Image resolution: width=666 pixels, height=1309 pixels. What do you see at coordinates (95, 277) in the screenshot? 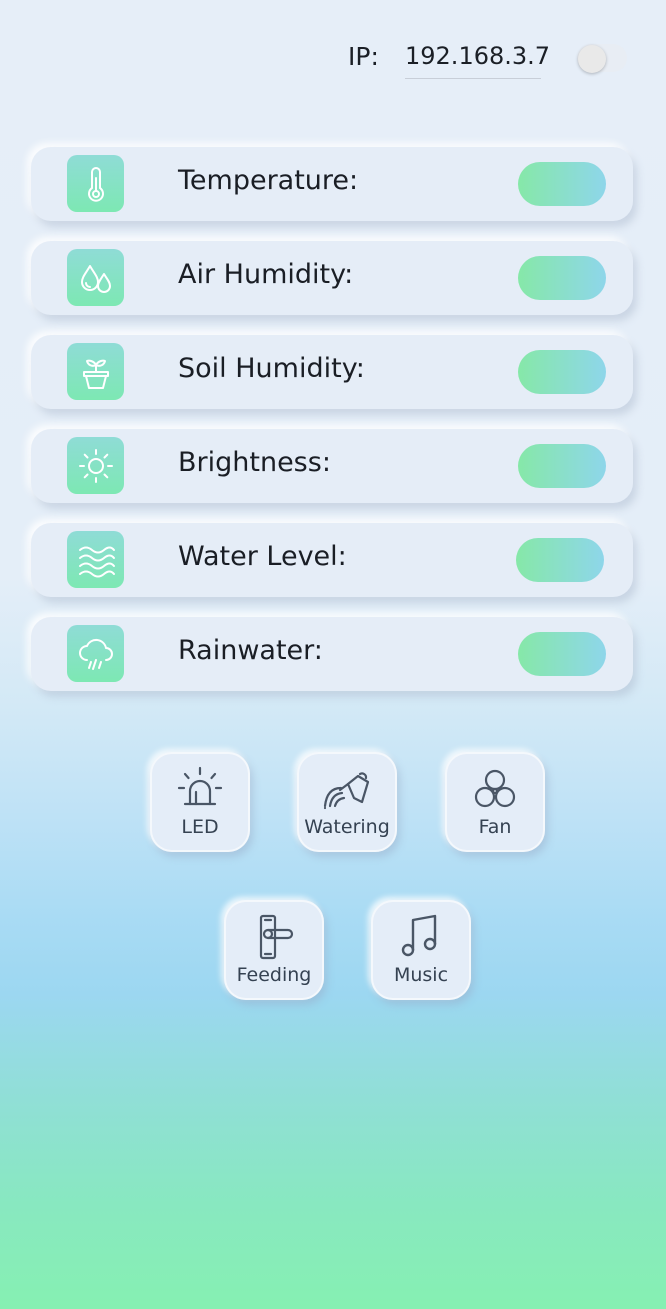
I see `water-drops-icon` at bounding box center [95, 277].